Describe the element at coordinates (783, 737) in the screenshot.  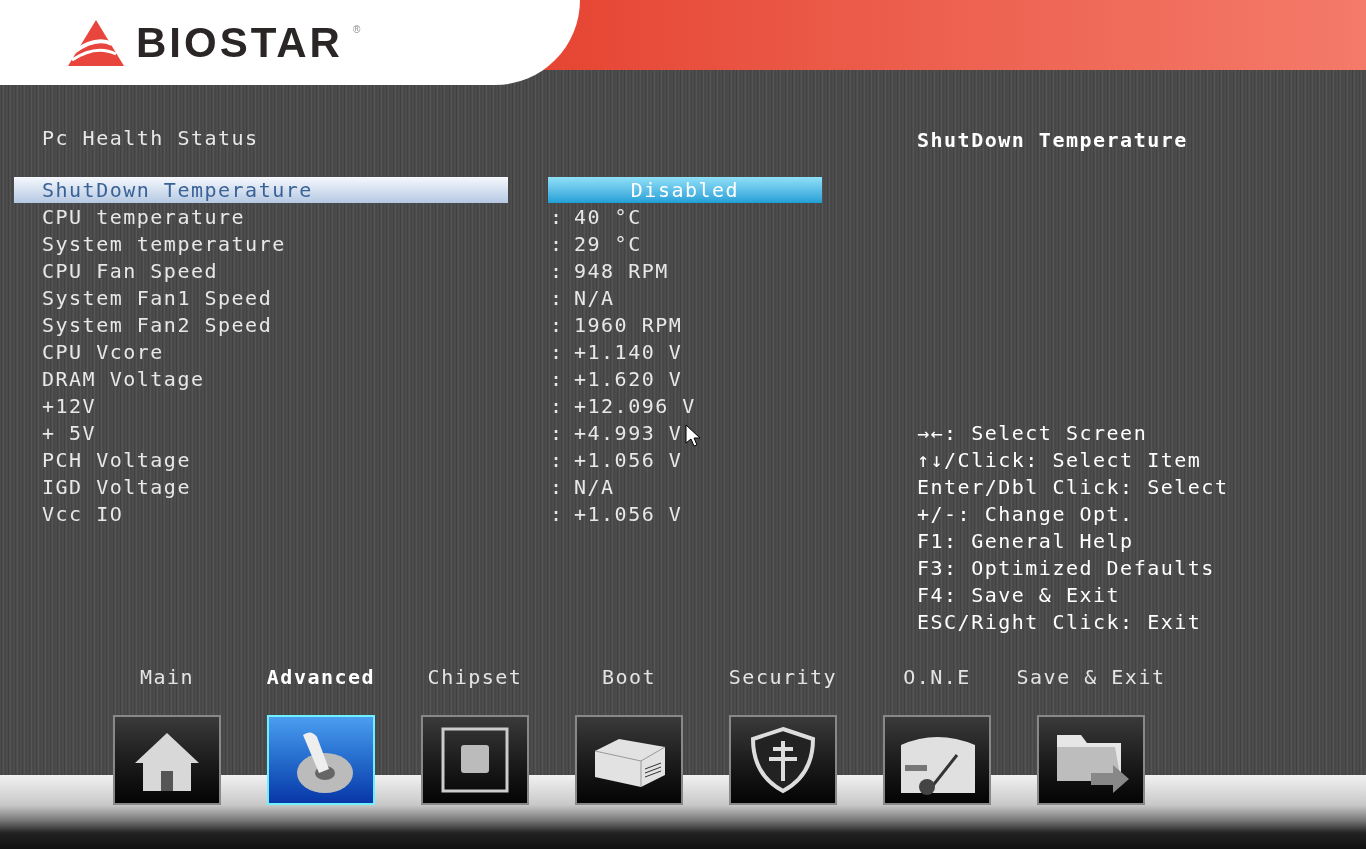
I see `menu-tab: Security` at that location.